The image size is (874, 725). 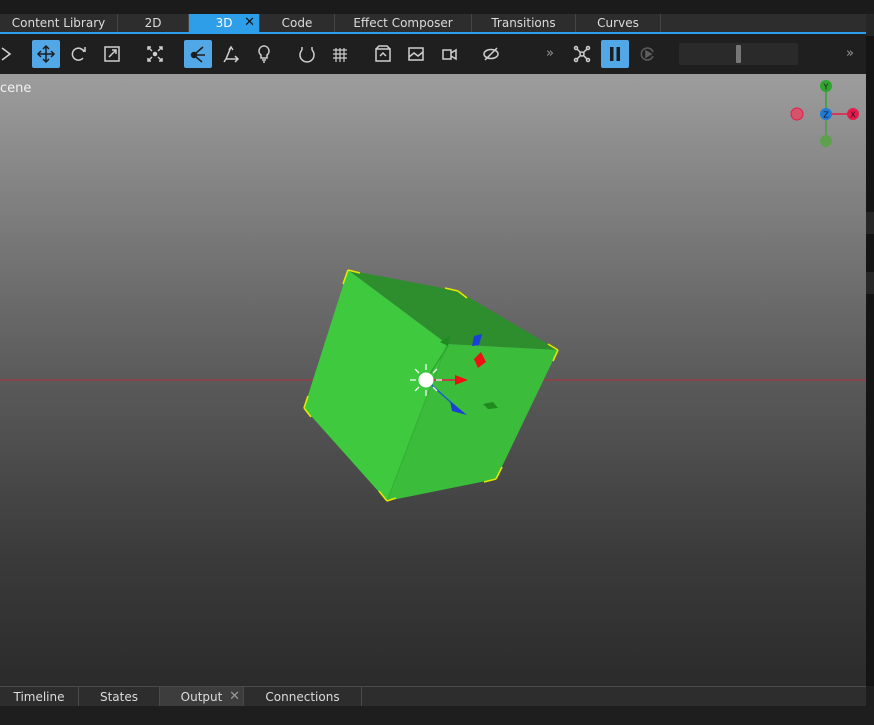 I want to click on scene-name-label: cene, so click(x=16, y=88).